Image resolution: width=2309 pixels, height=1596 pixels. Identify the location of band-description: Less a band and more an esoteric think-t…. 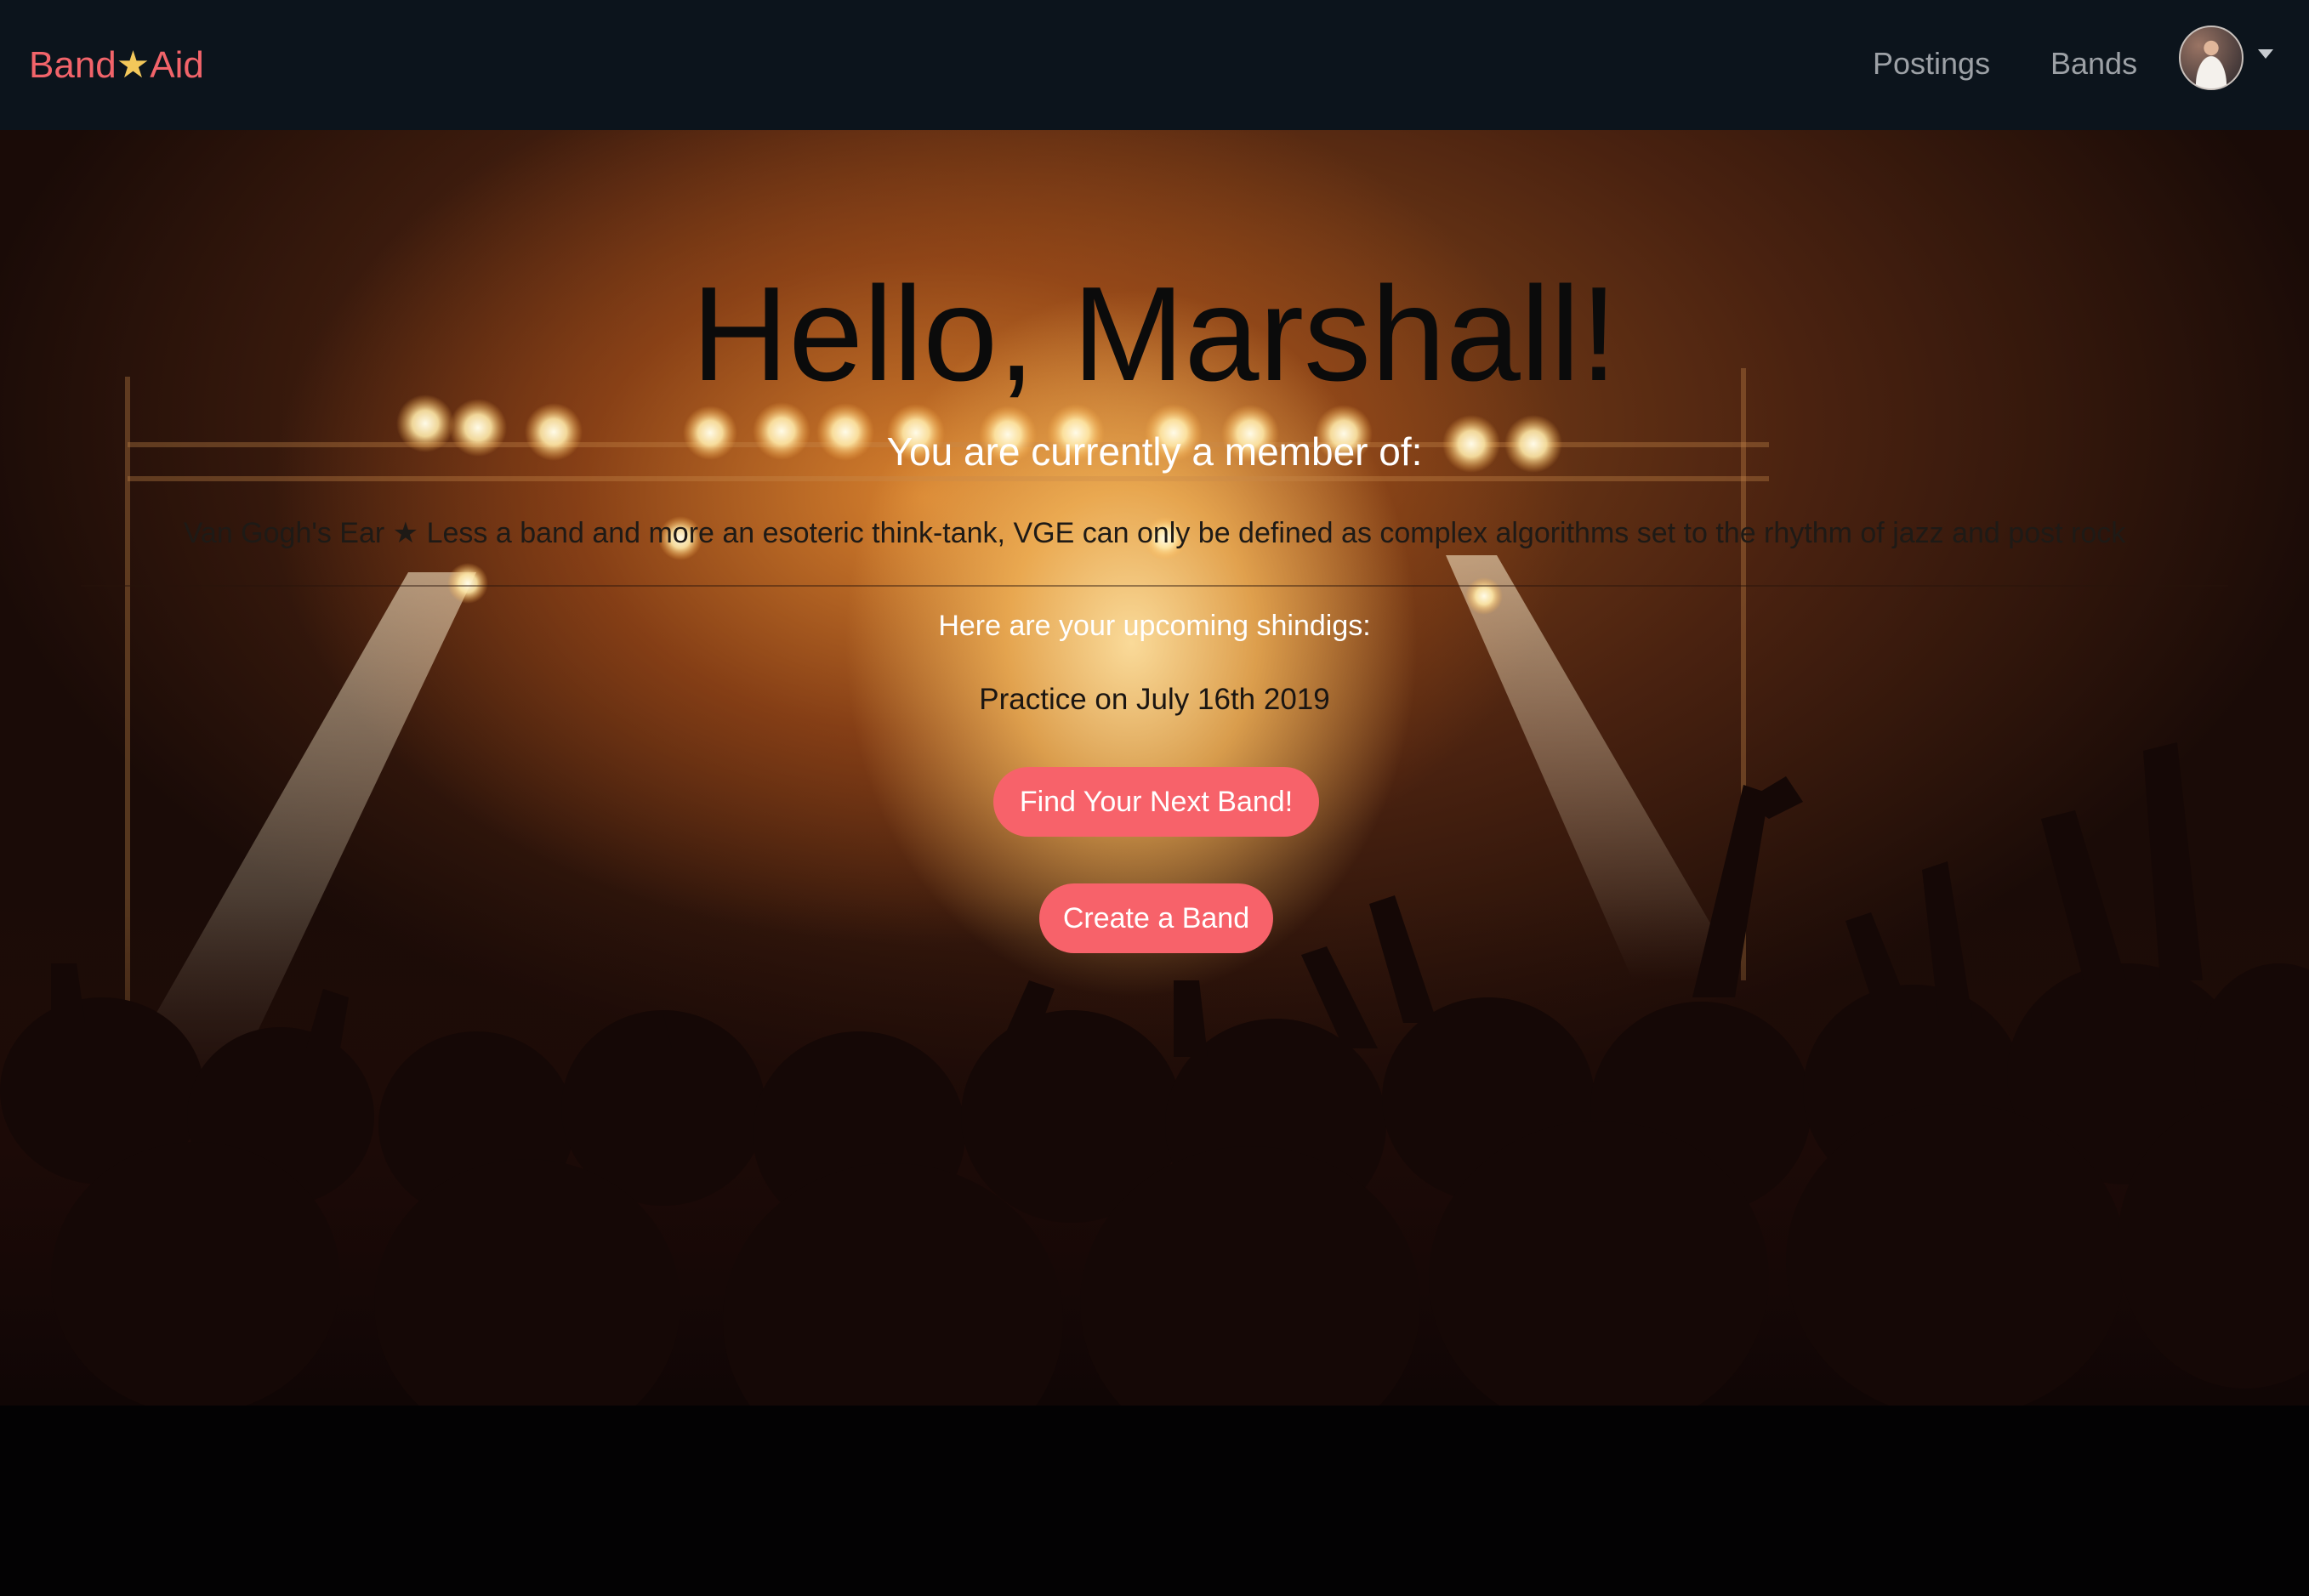
(1276, 533).